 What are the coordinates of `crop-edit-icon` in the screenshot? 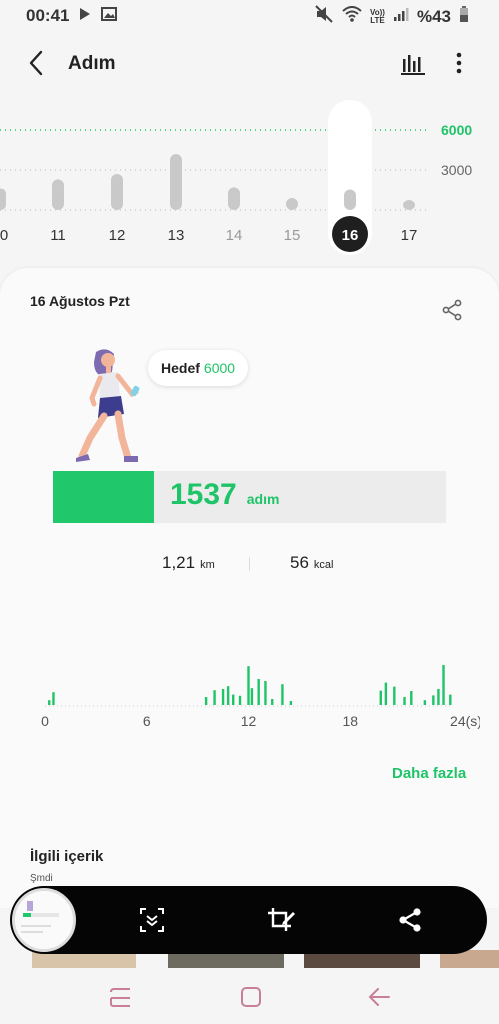 It's located at (280, 920).